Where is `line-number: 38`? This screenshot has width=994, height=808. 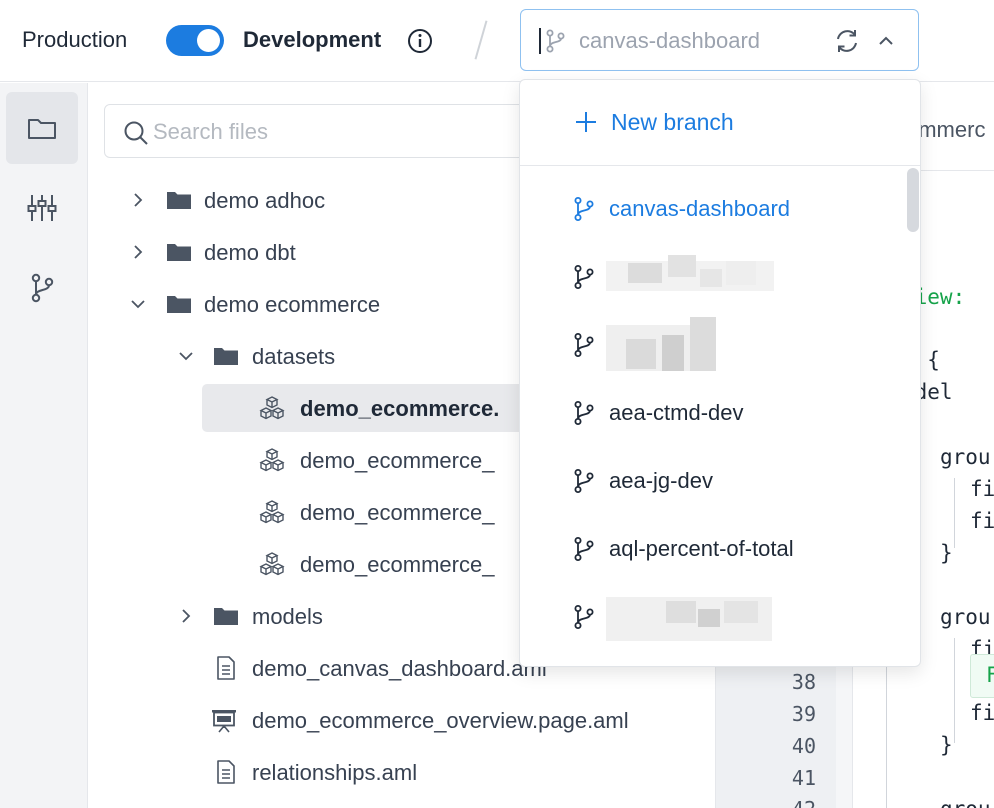 line-number: 38 is located at coordinates (803, 682).